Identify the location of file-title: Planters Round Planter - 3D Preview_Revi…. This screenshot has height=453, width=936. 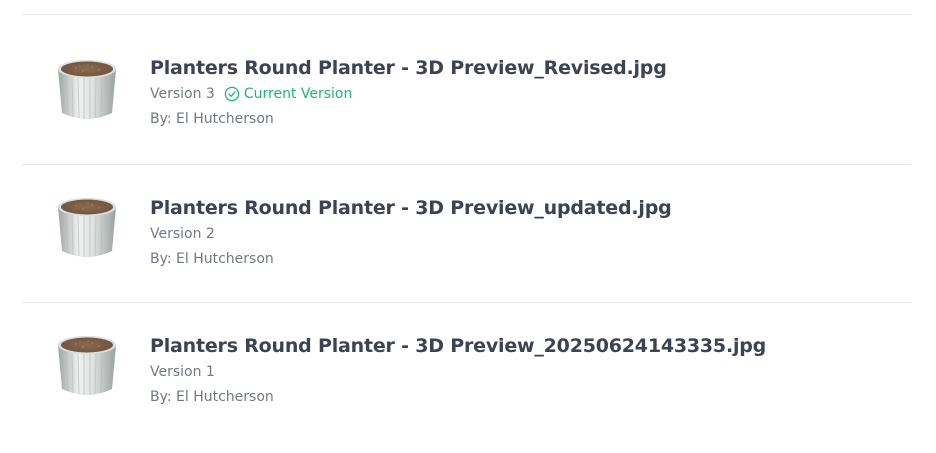
(408, 68).